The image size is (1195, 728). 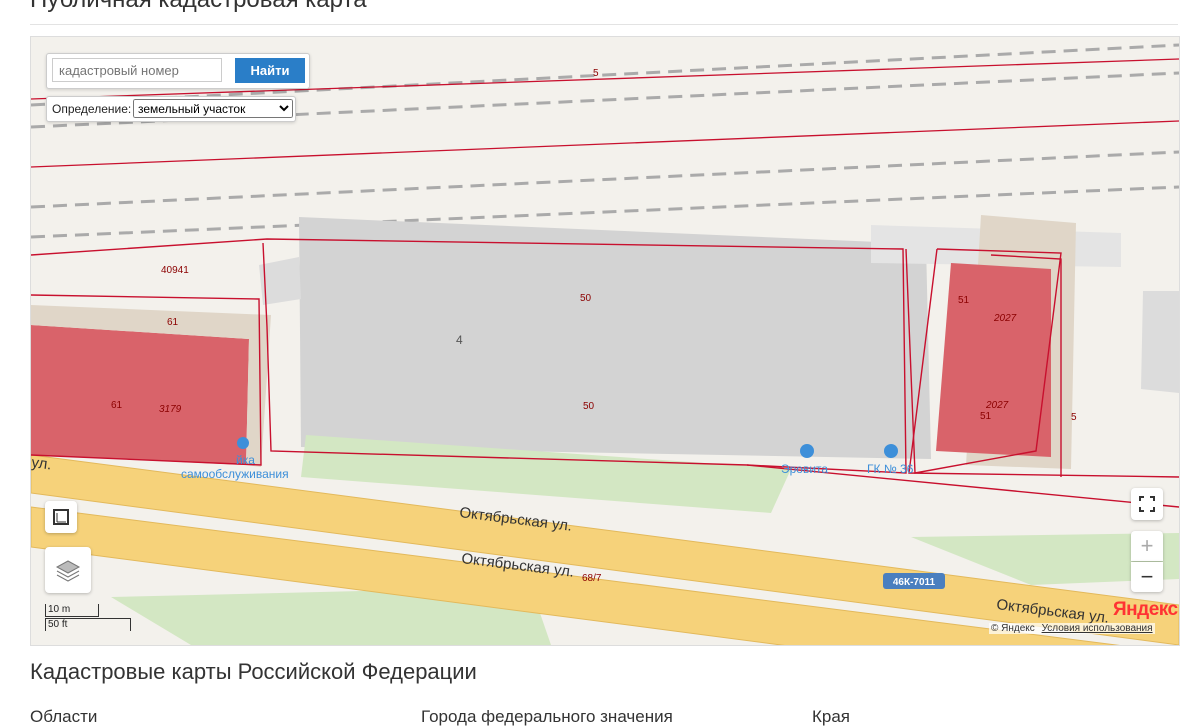 What do you see at coordinates (547, 717) in the screenshot?
I see `region-federal-cities-link: Города федерального значения` at bounding box center [547, 717].